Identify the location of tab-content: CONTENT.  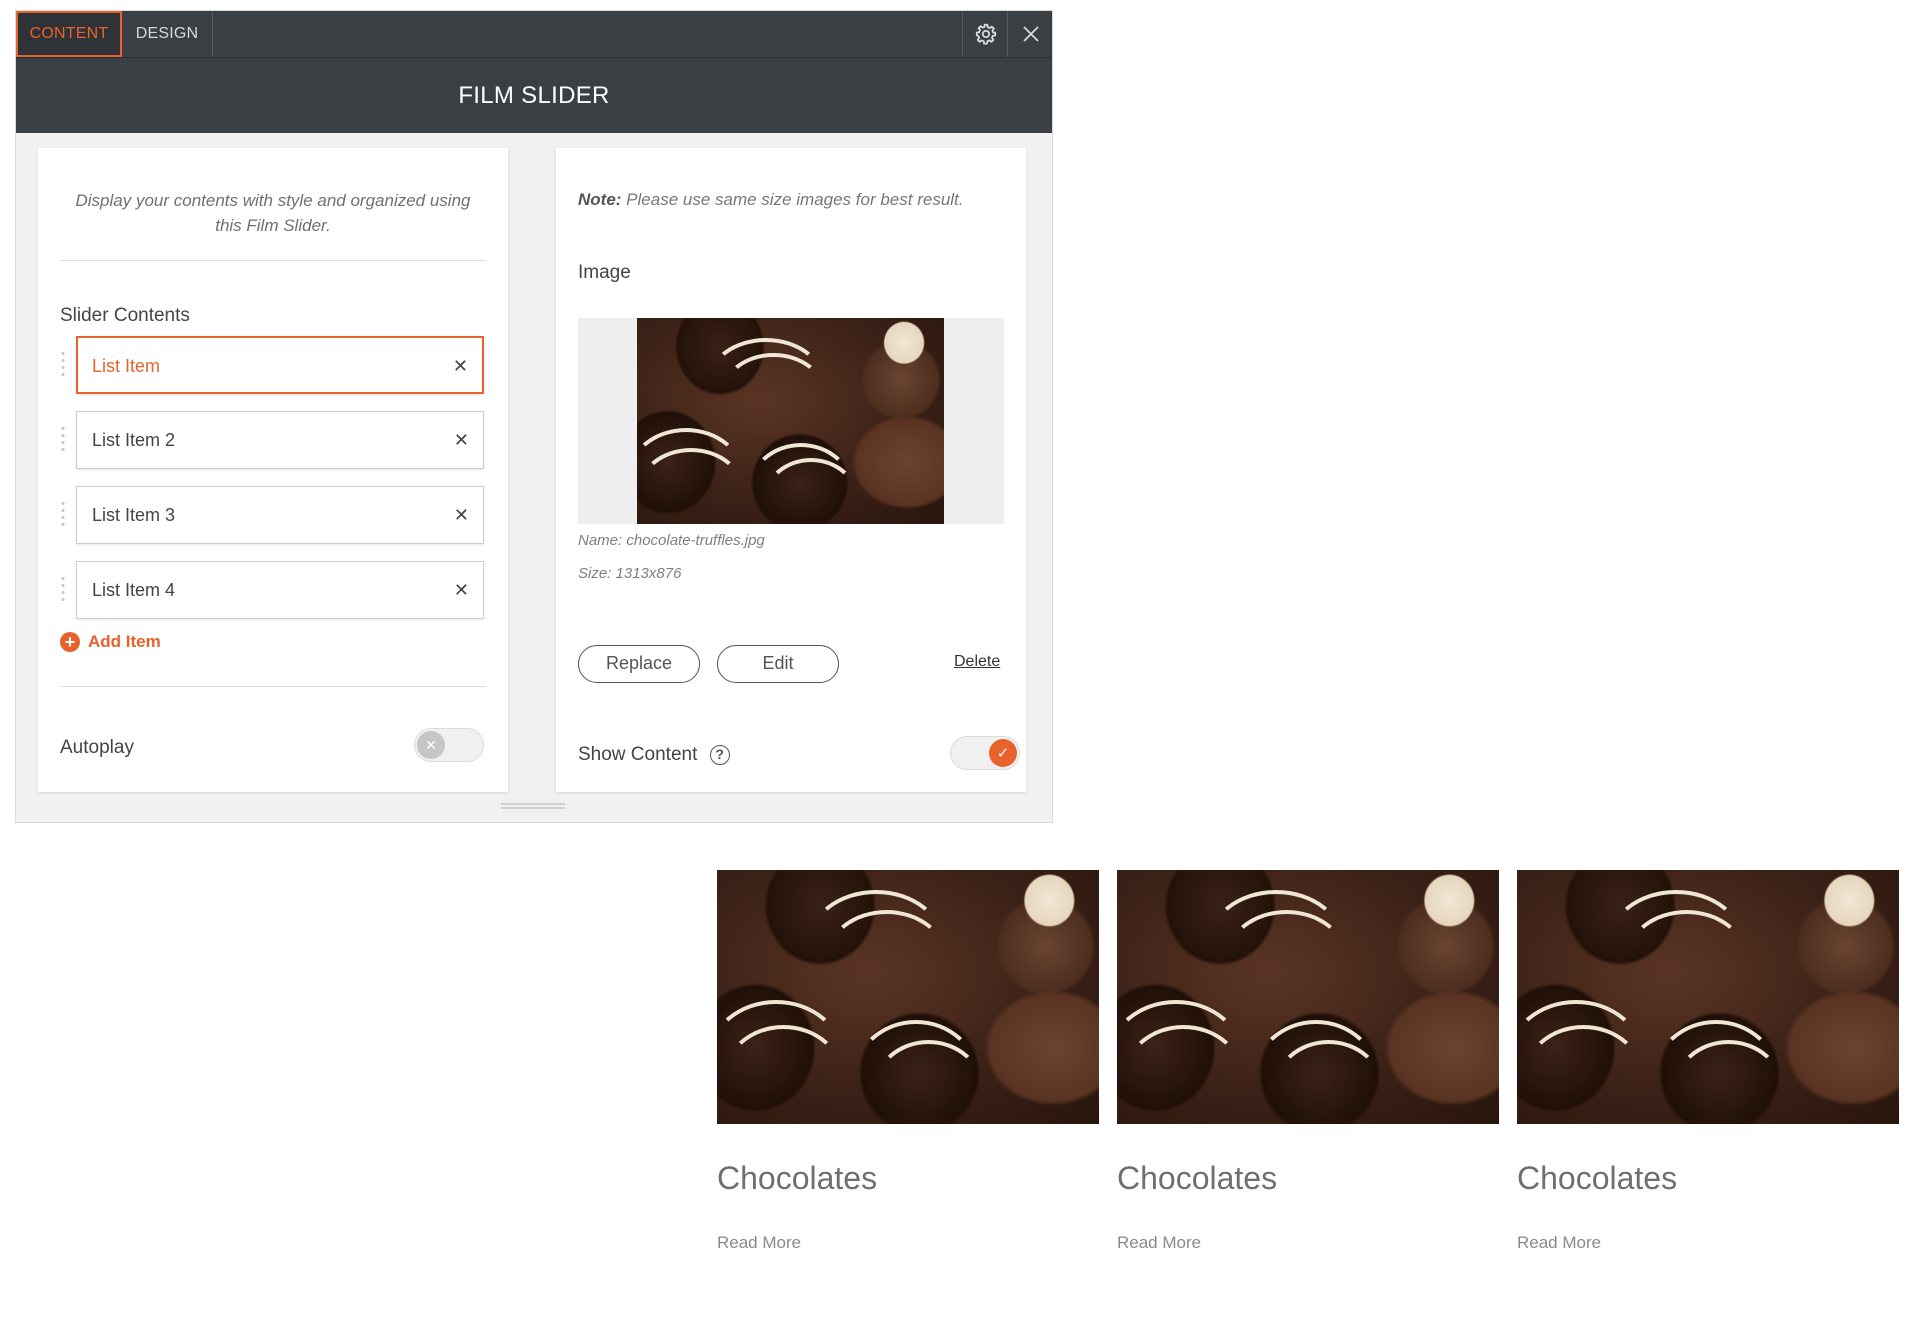
(69, 34).